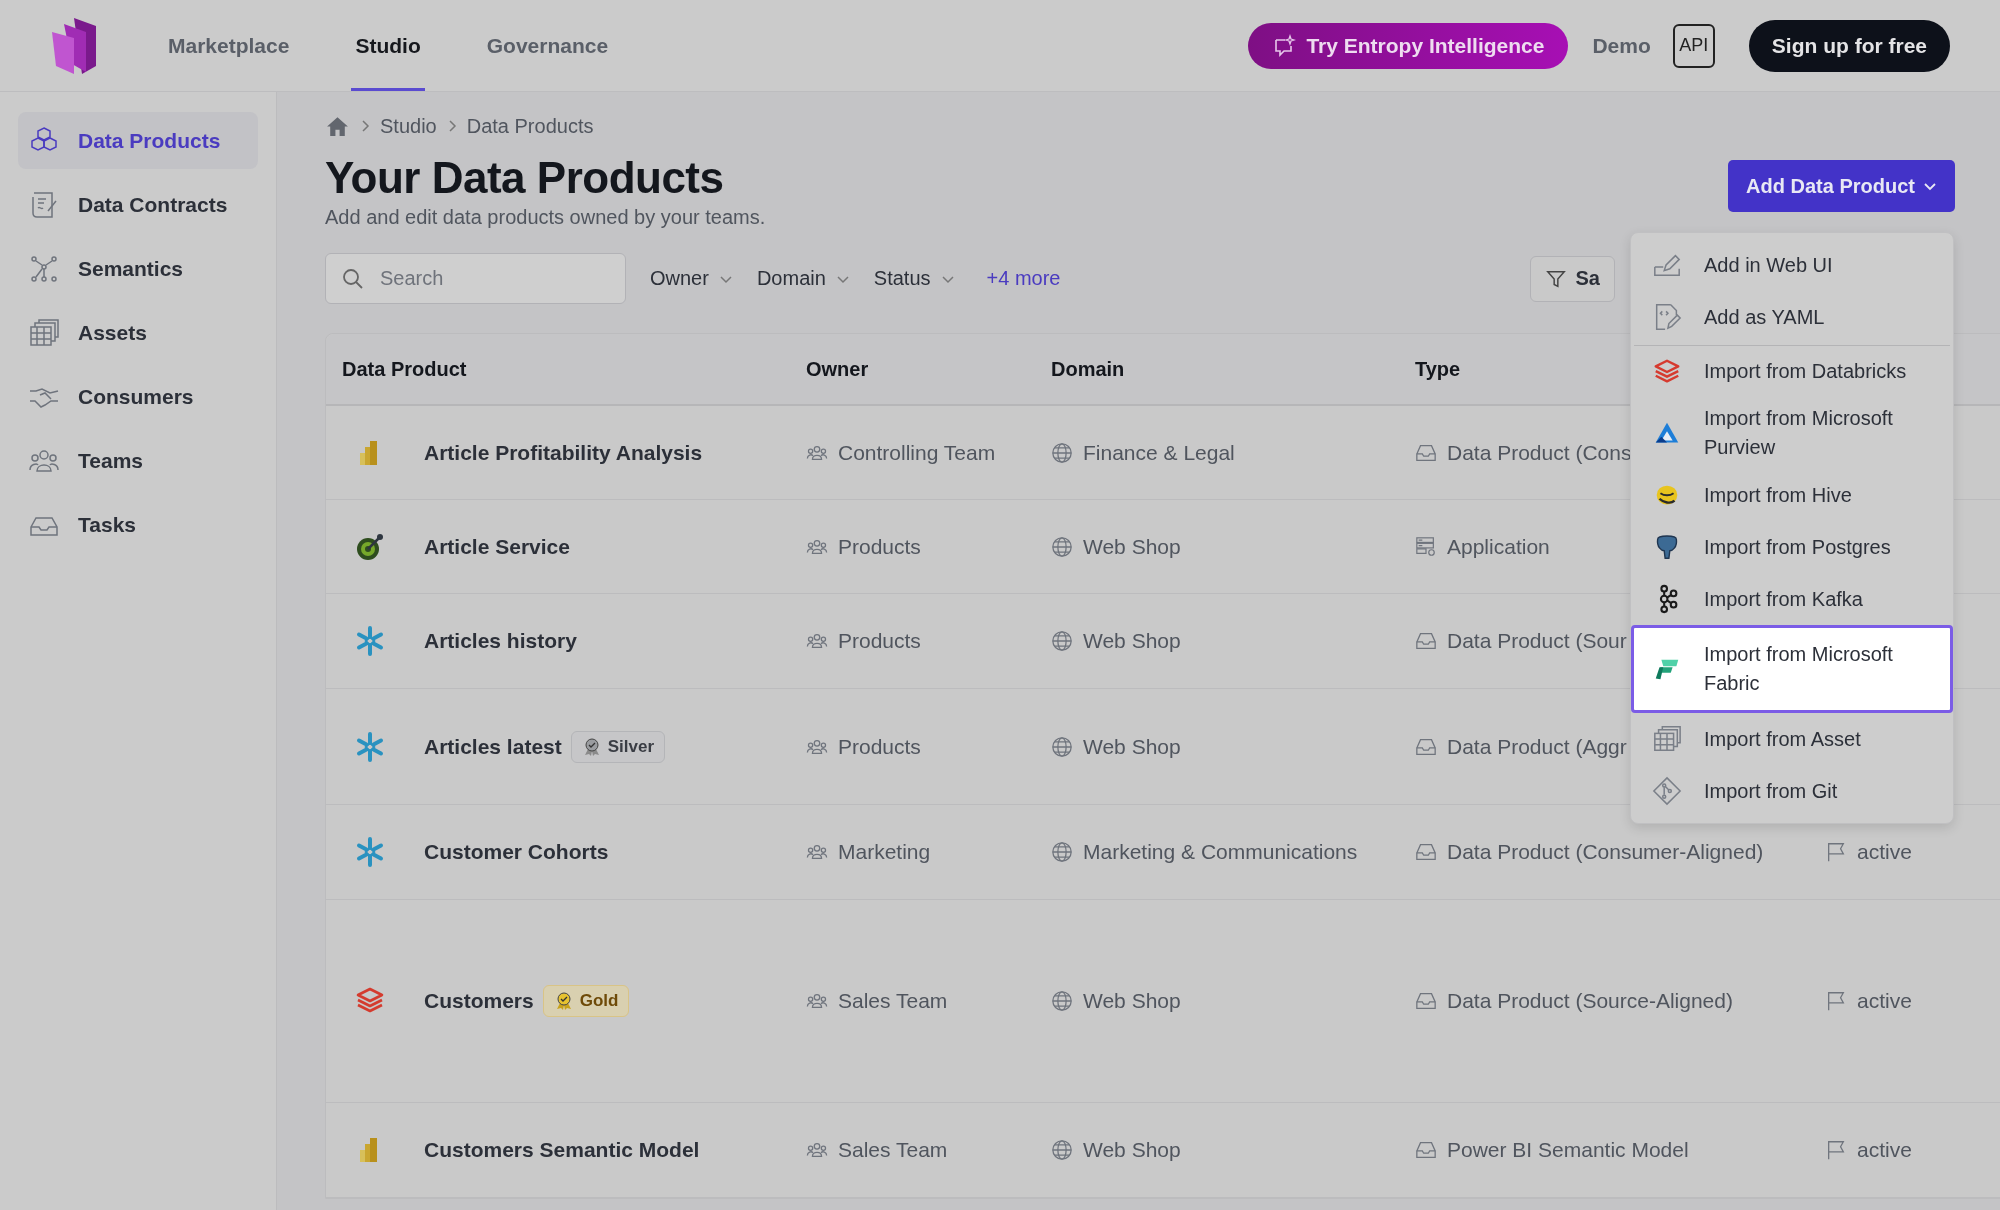 This screenshot has height=1210, width=2000. I want to click on signup-button: Sign up for free, so click(1849, 45).